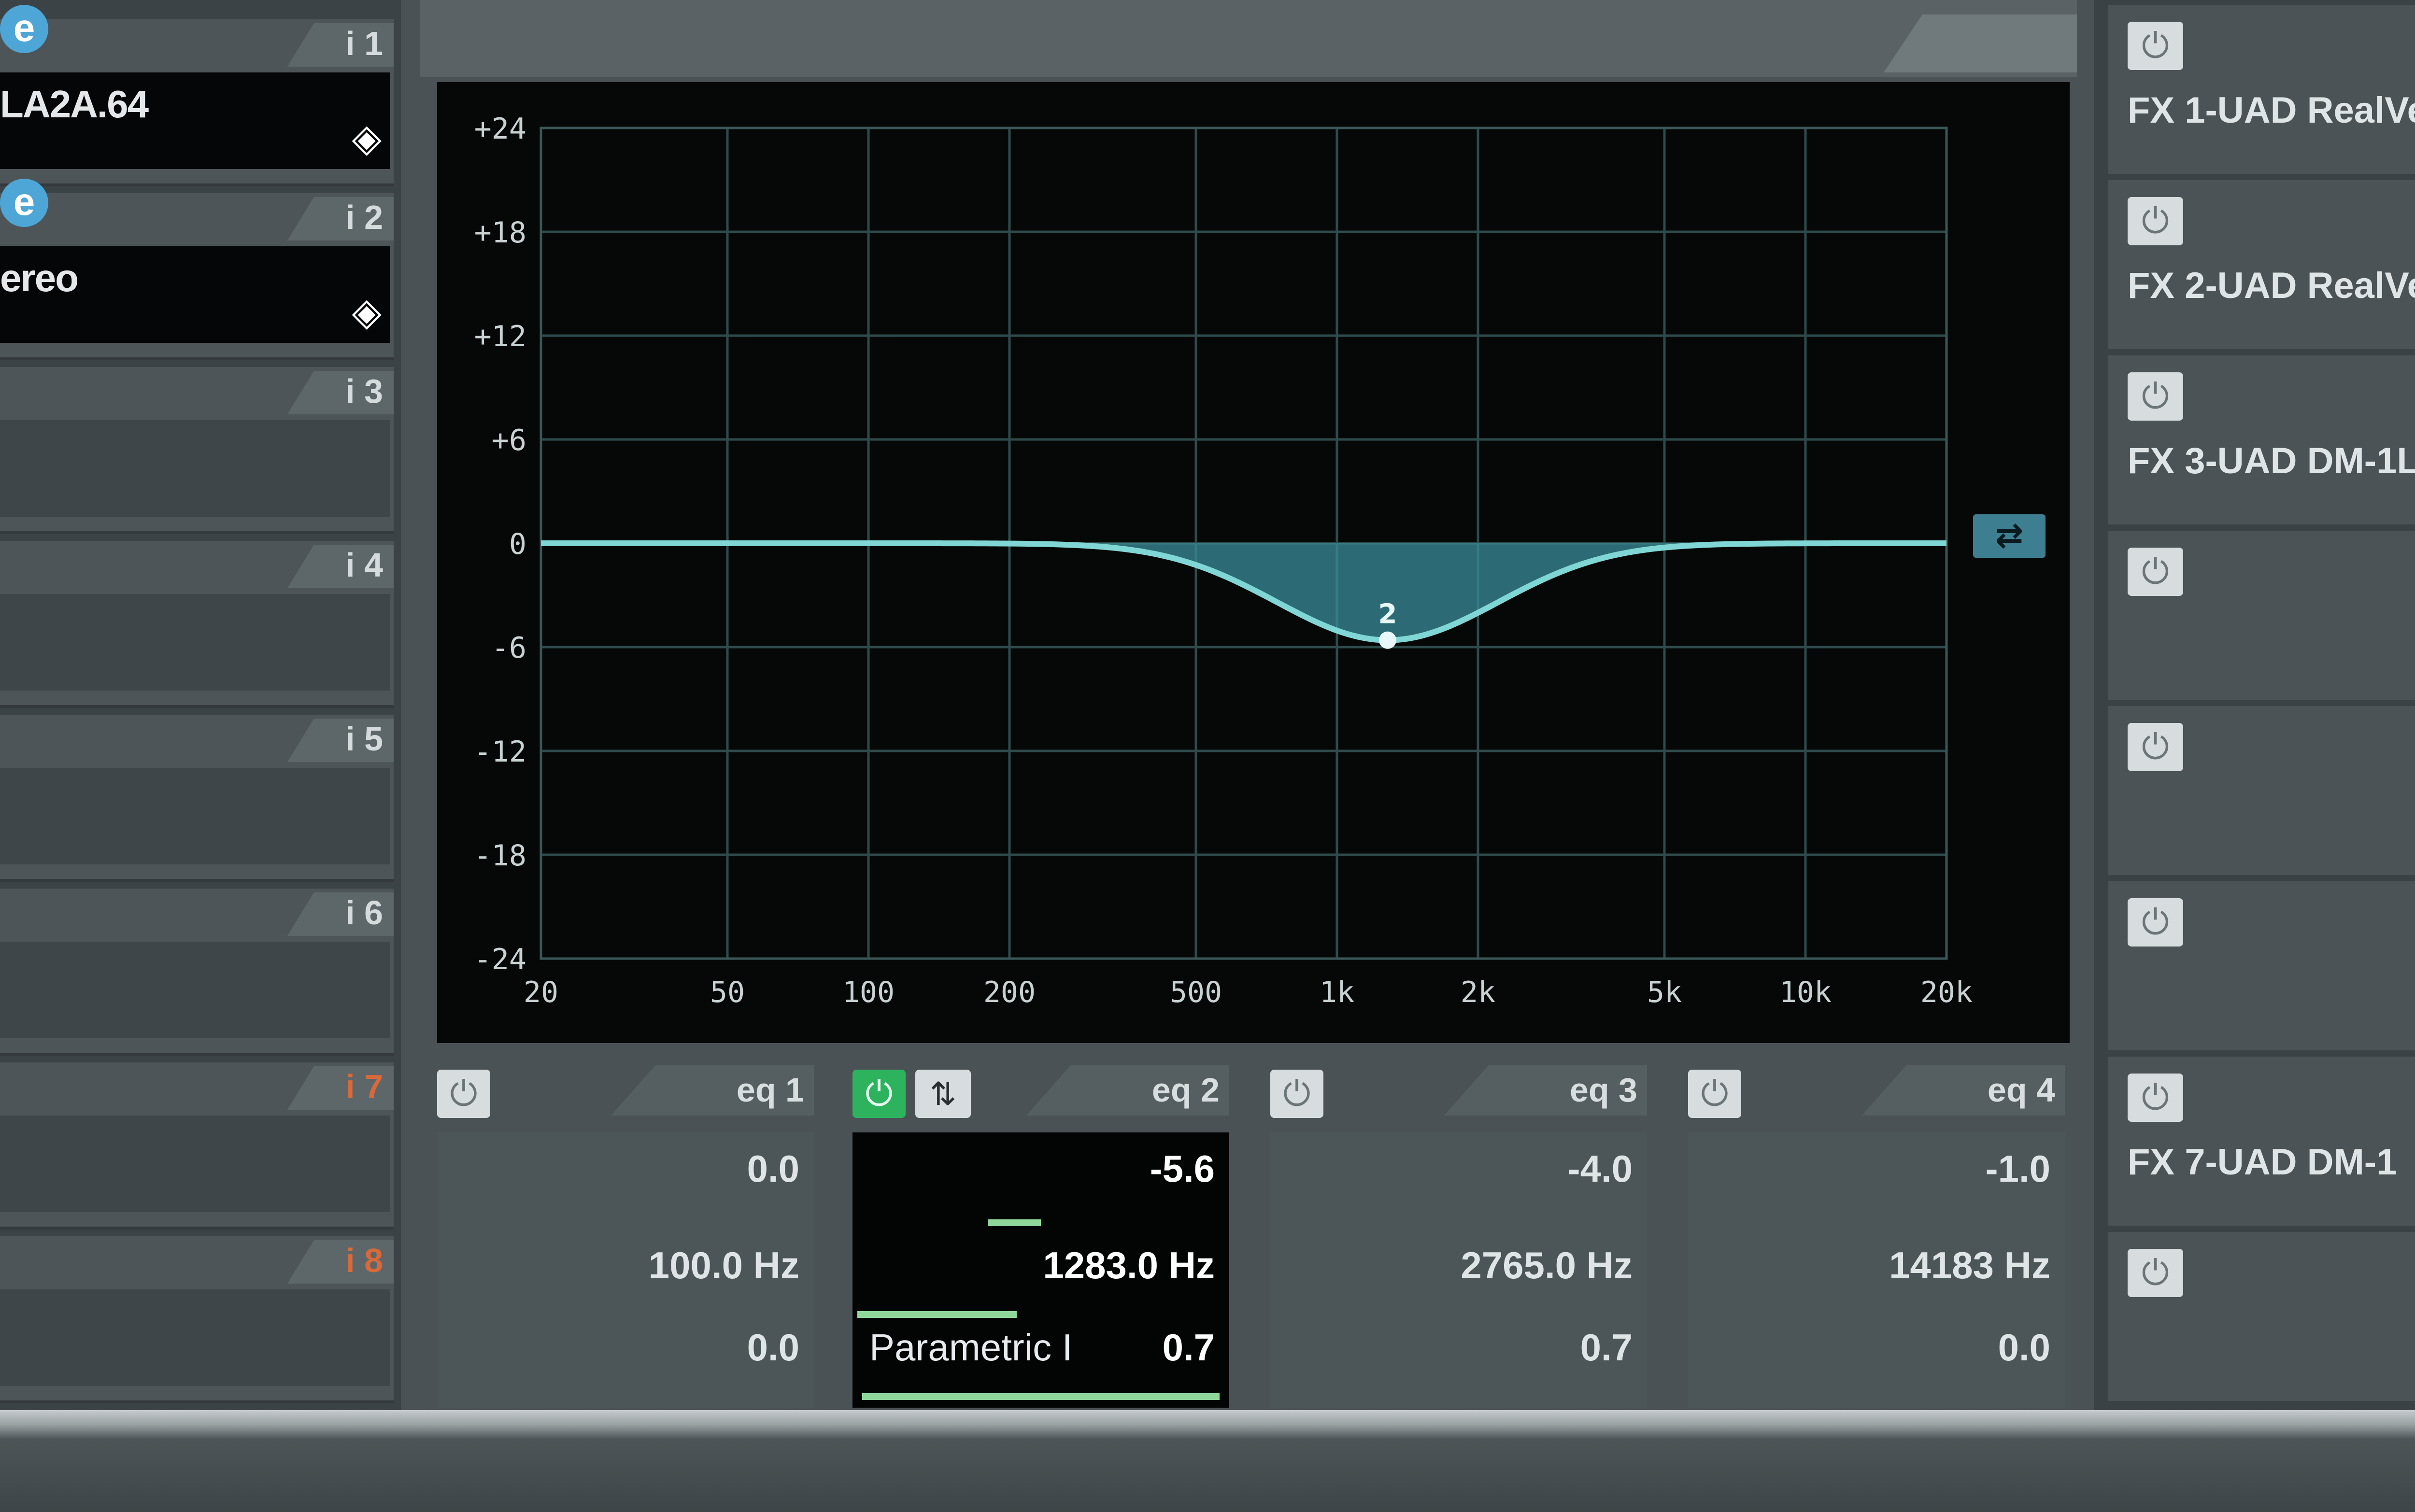  I want to click on y-tick-label: -24, so click(500, 959).